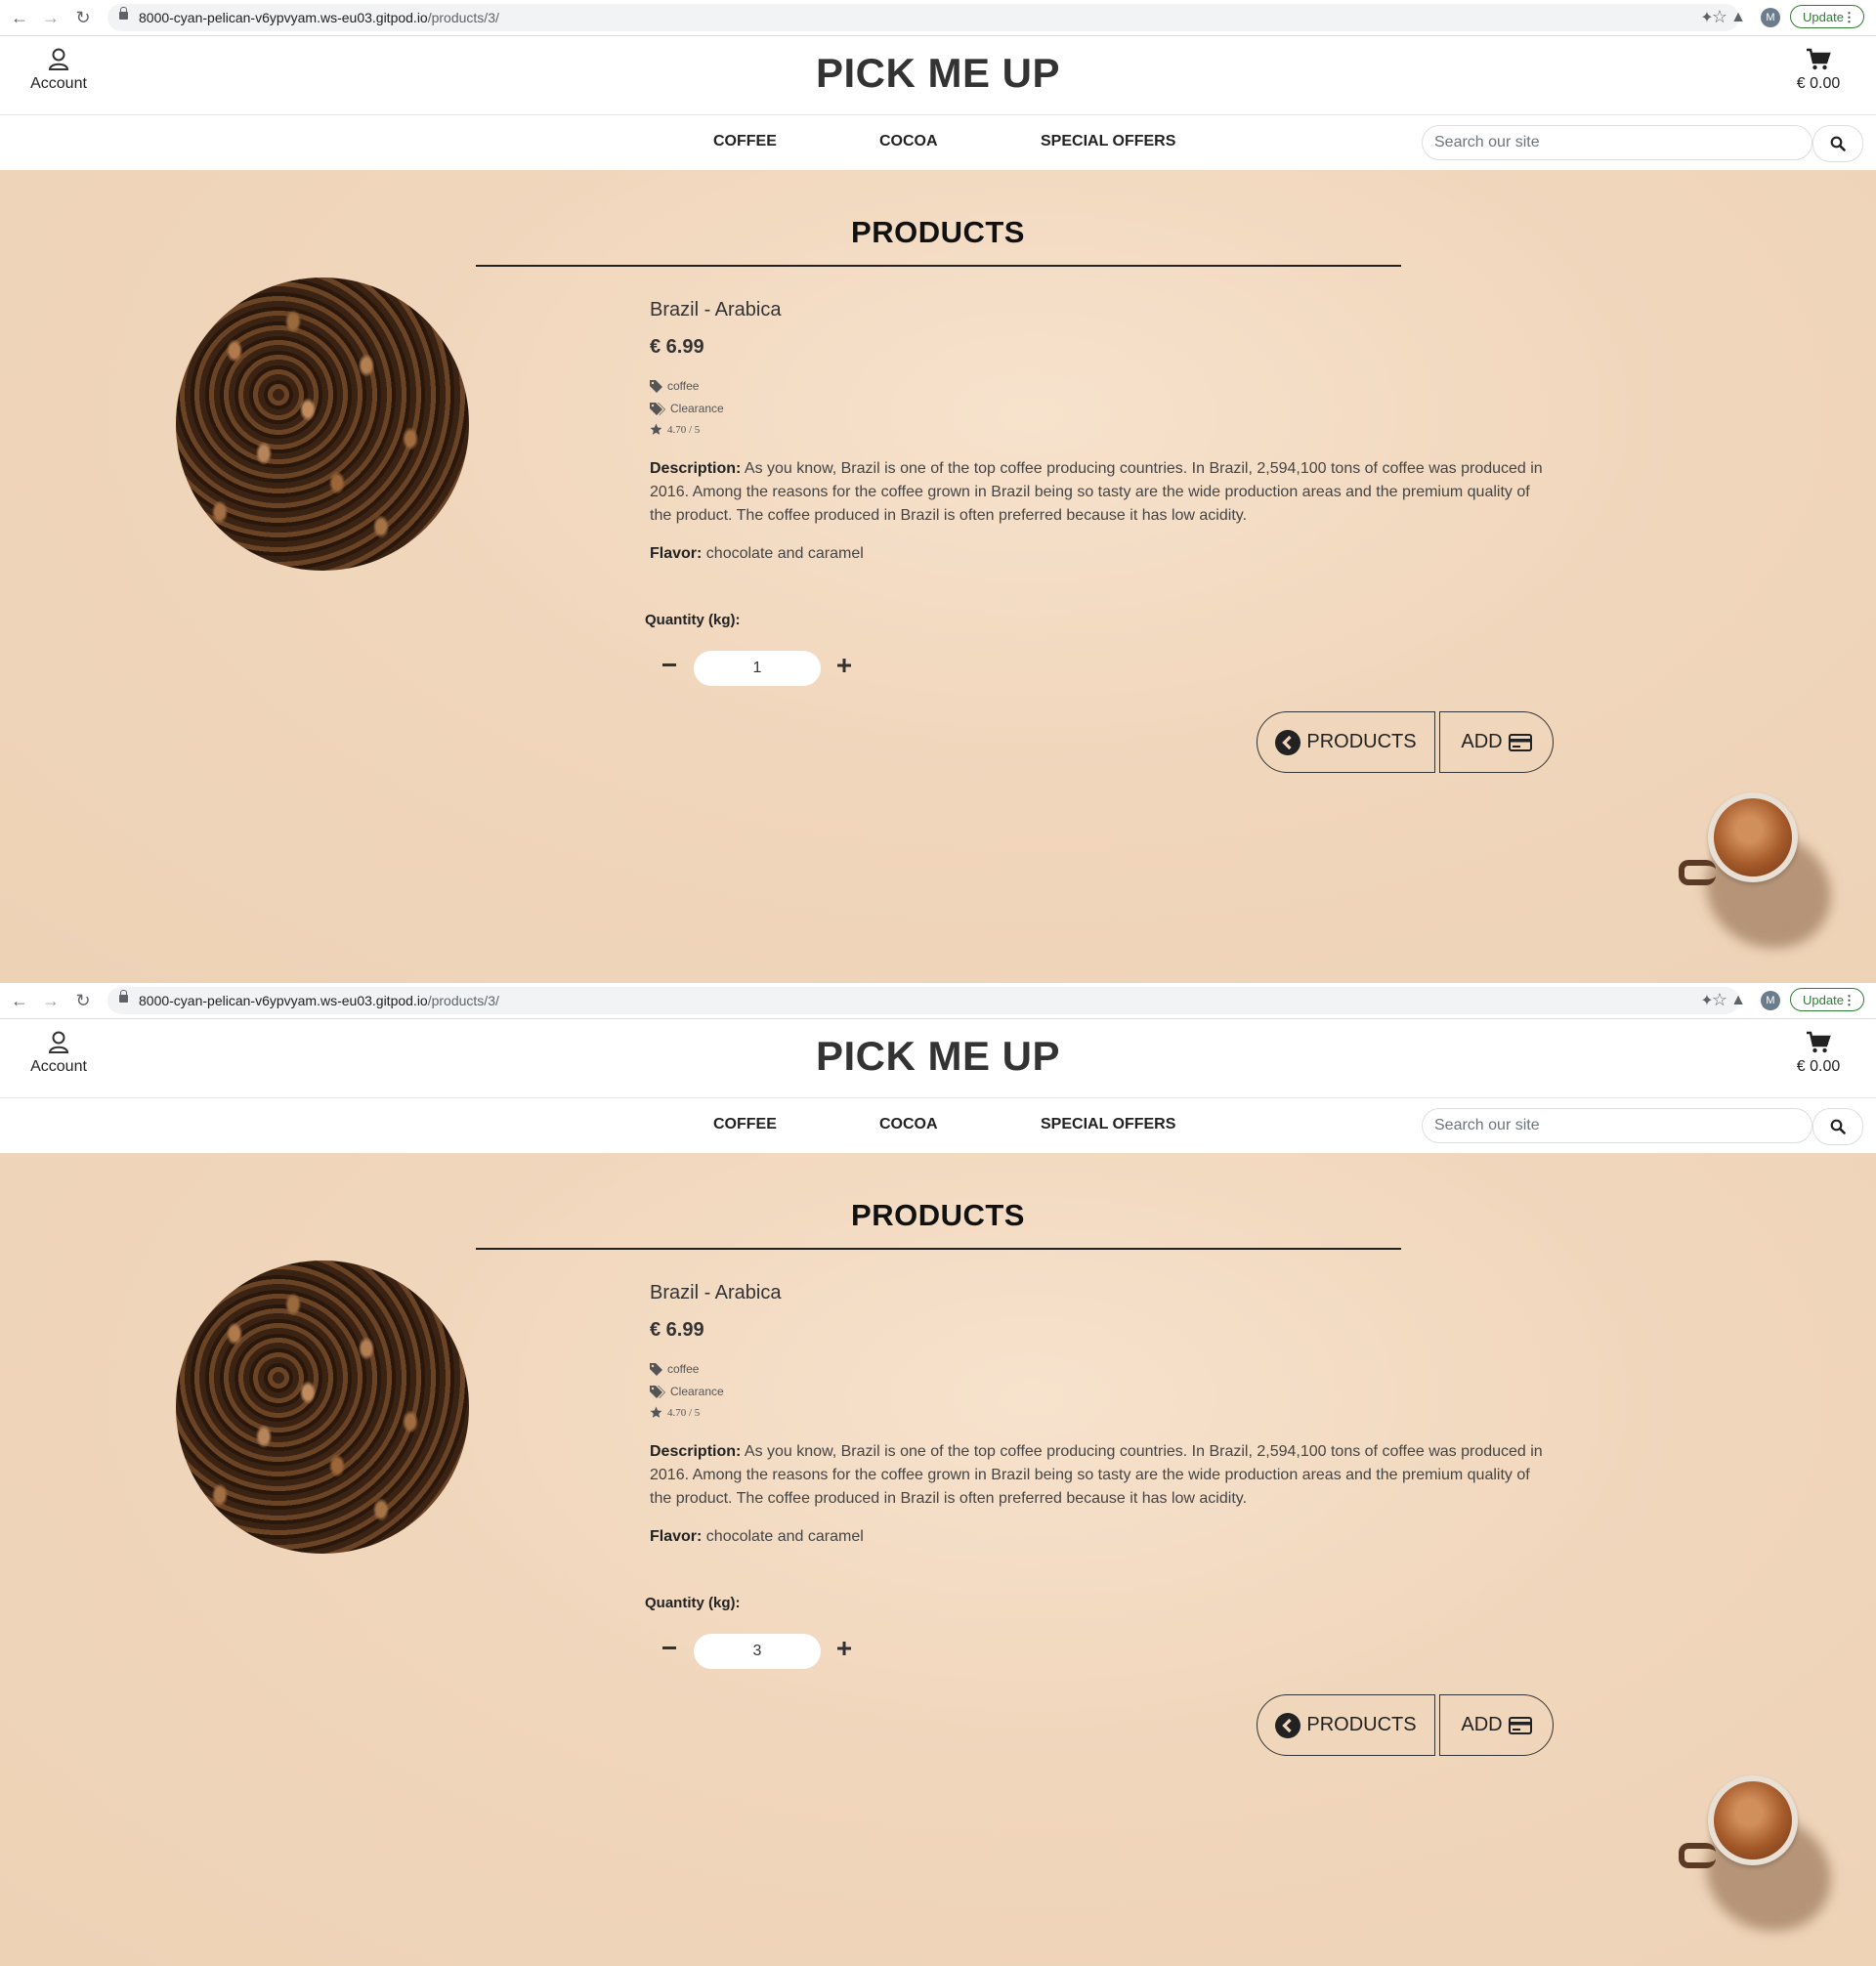  I want to click on product-image, so click(322, 1407).